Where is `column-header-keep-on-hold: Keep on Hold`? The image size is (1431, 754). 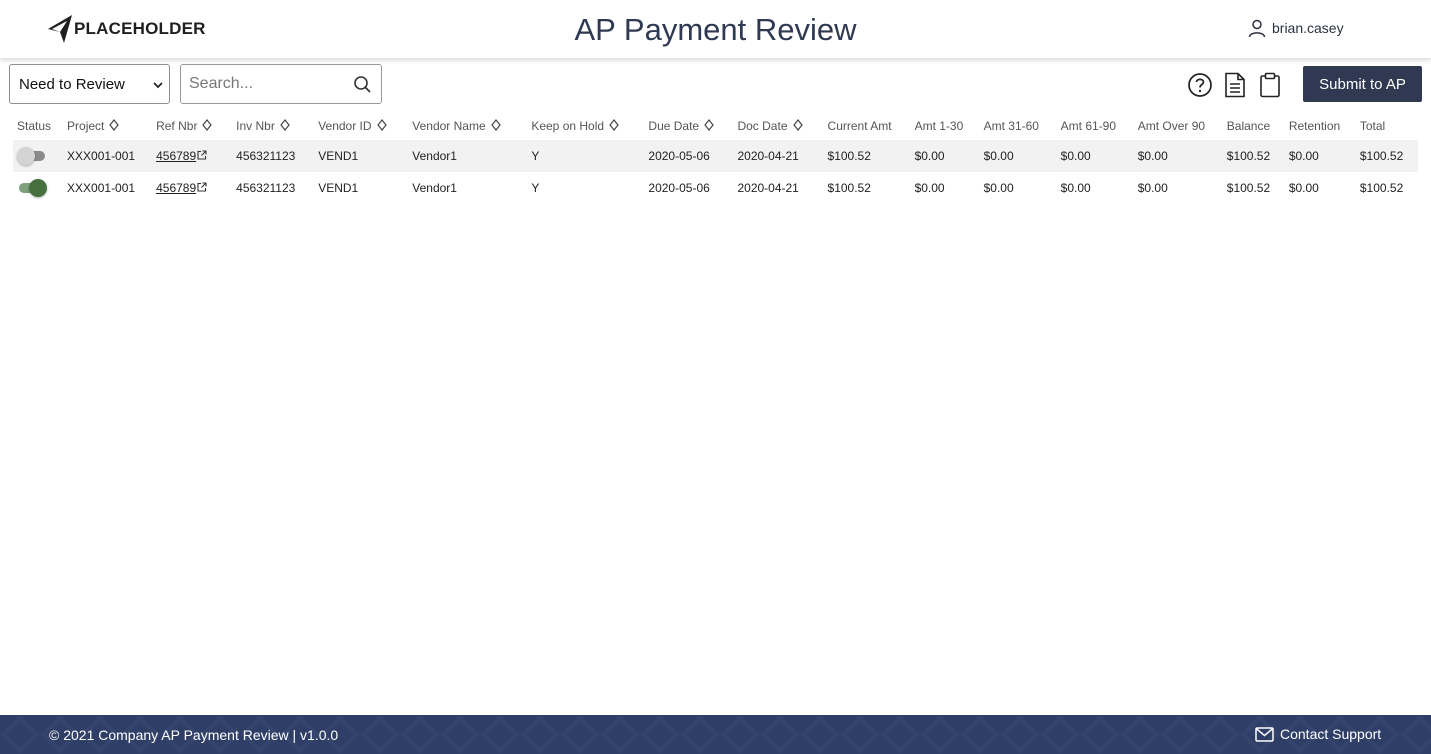 column-header-keep-on-hold: Keep on Hold is located at coordinates (585, 126).